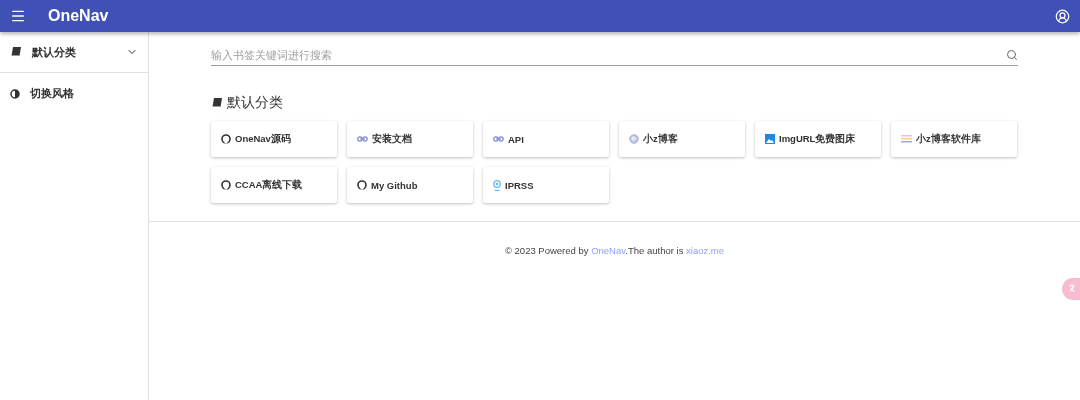 The width and height of the screenshot is (1080, 400). Describe the element at coordinates (546, 139) in the screenshot. I see `bookmark-card: API` at that location.